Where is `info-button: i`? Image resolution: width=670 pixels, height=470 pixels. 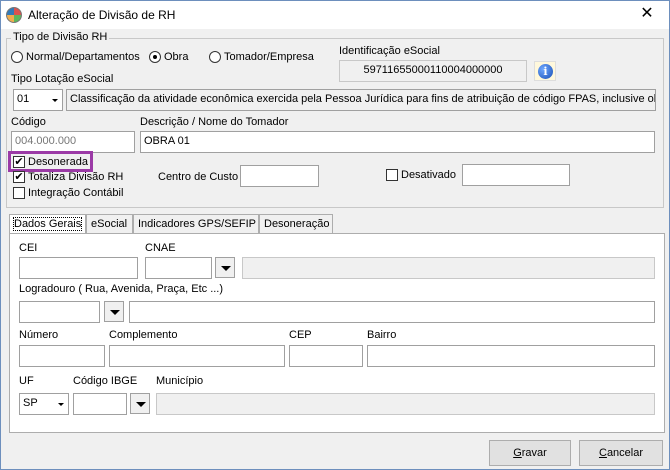
info-button: i is located at coordinates (545, 71).